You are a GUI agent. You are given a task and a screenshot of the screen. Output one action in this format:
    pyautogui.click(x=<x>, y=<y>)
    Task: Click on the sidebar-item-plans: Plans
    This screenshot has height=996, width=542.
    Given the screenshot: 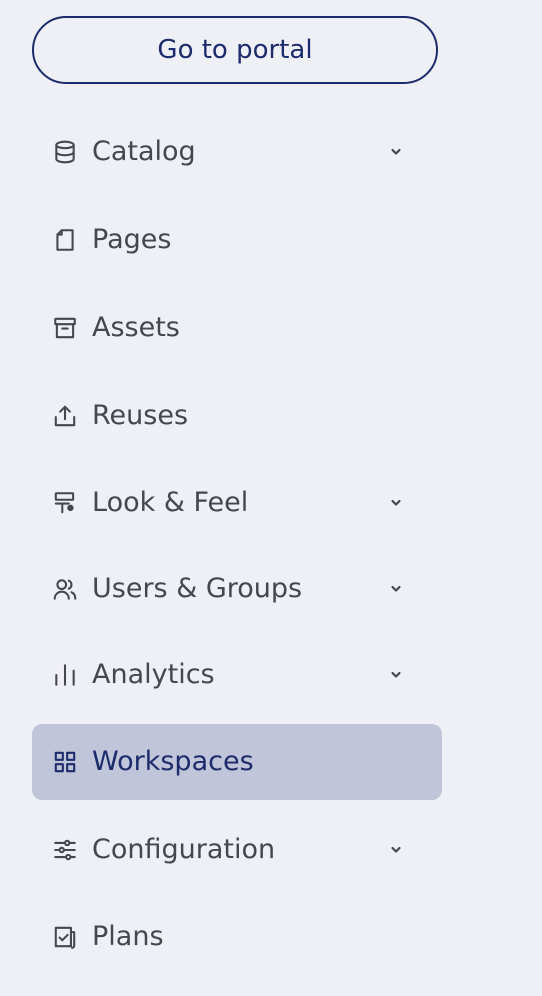 What is the action you would take?
    pyautogui.click(x=237, y=937)
    